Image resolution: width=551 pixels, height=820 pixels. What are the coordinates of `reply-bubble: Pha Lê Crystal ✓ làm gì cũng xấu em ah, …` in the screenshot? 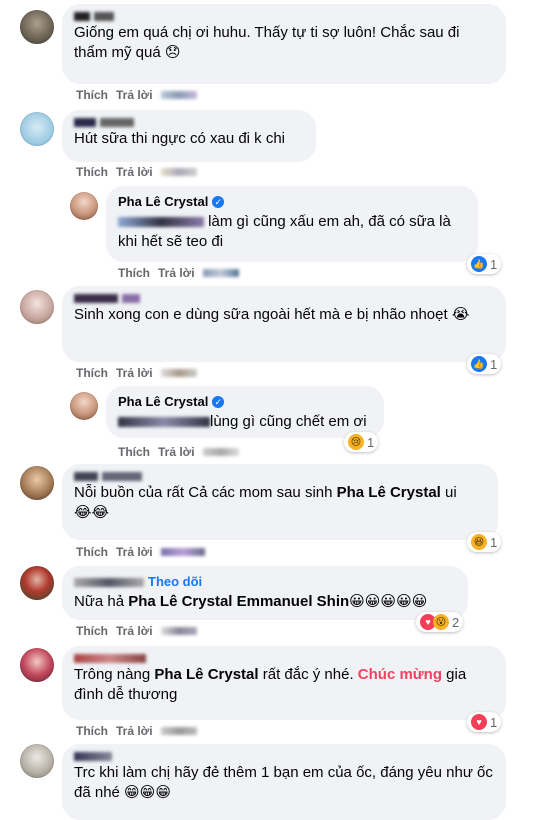 It's located at (292, 224).